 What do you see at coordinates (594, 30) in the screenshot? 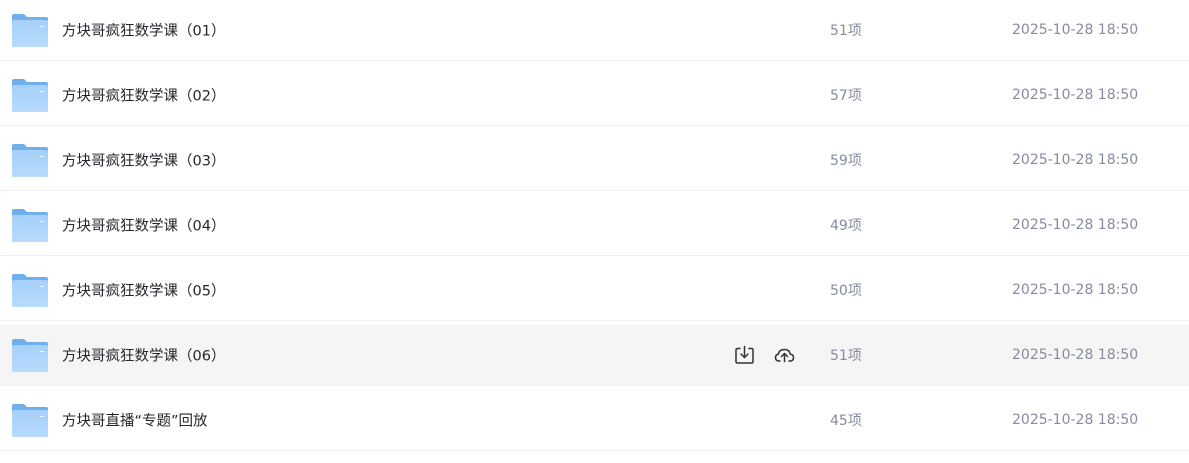
I see `file-row: 方块哥疯狂数学课（01） 51项 2025-10-28 18:50` at bounding box center [594, 30].